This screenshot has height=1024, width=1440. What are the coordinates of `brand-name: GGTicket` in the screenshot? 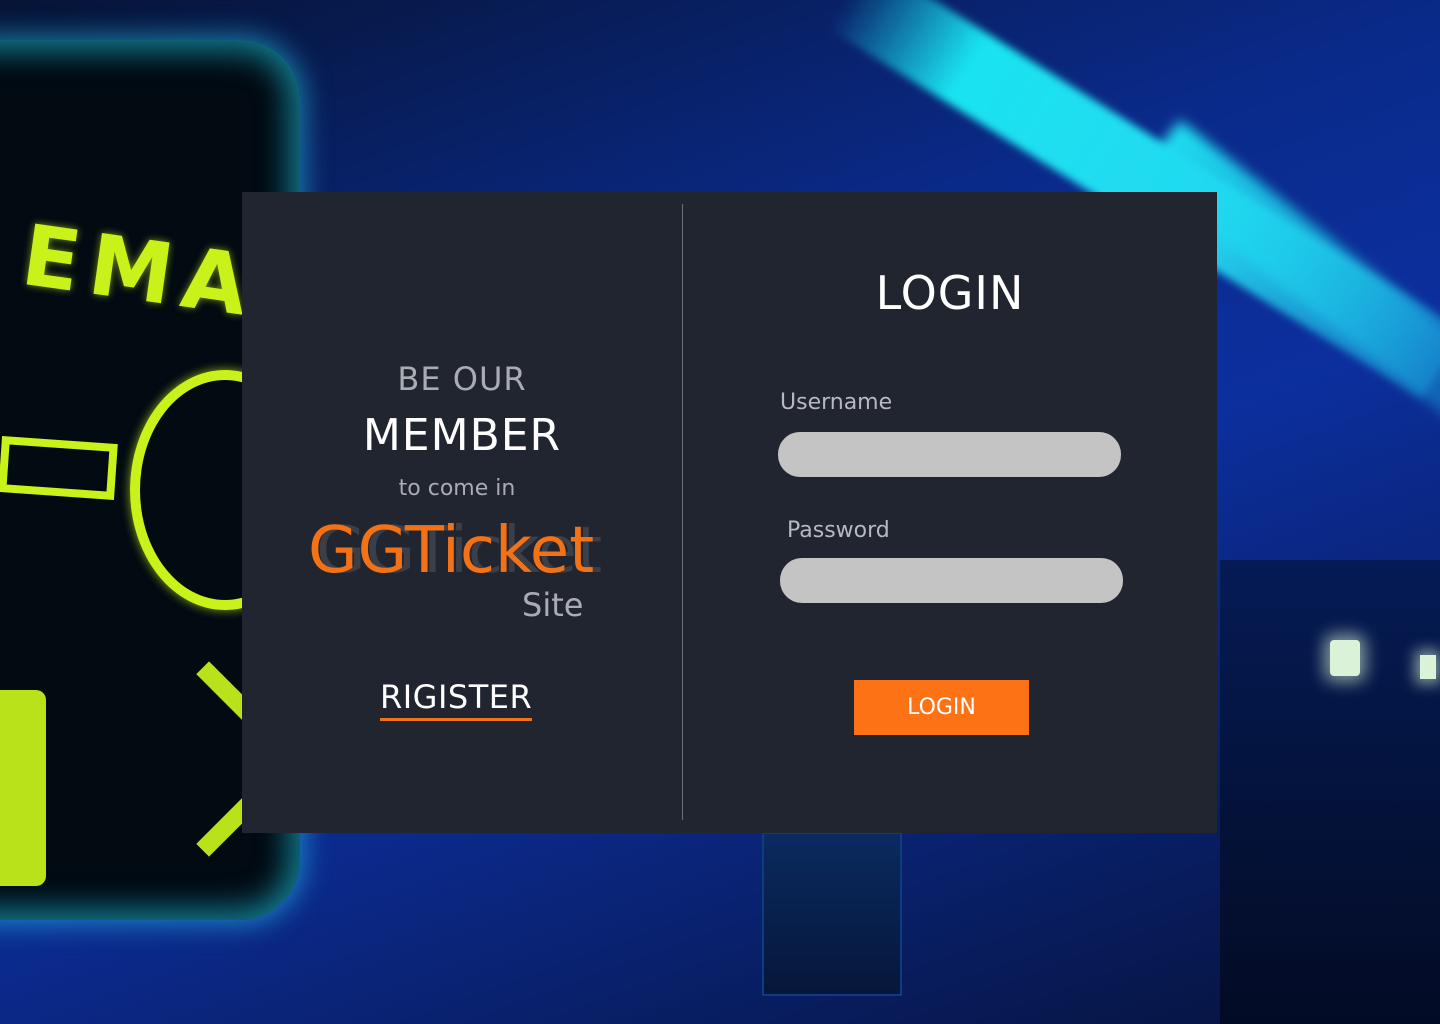 It's located at (451, 551).